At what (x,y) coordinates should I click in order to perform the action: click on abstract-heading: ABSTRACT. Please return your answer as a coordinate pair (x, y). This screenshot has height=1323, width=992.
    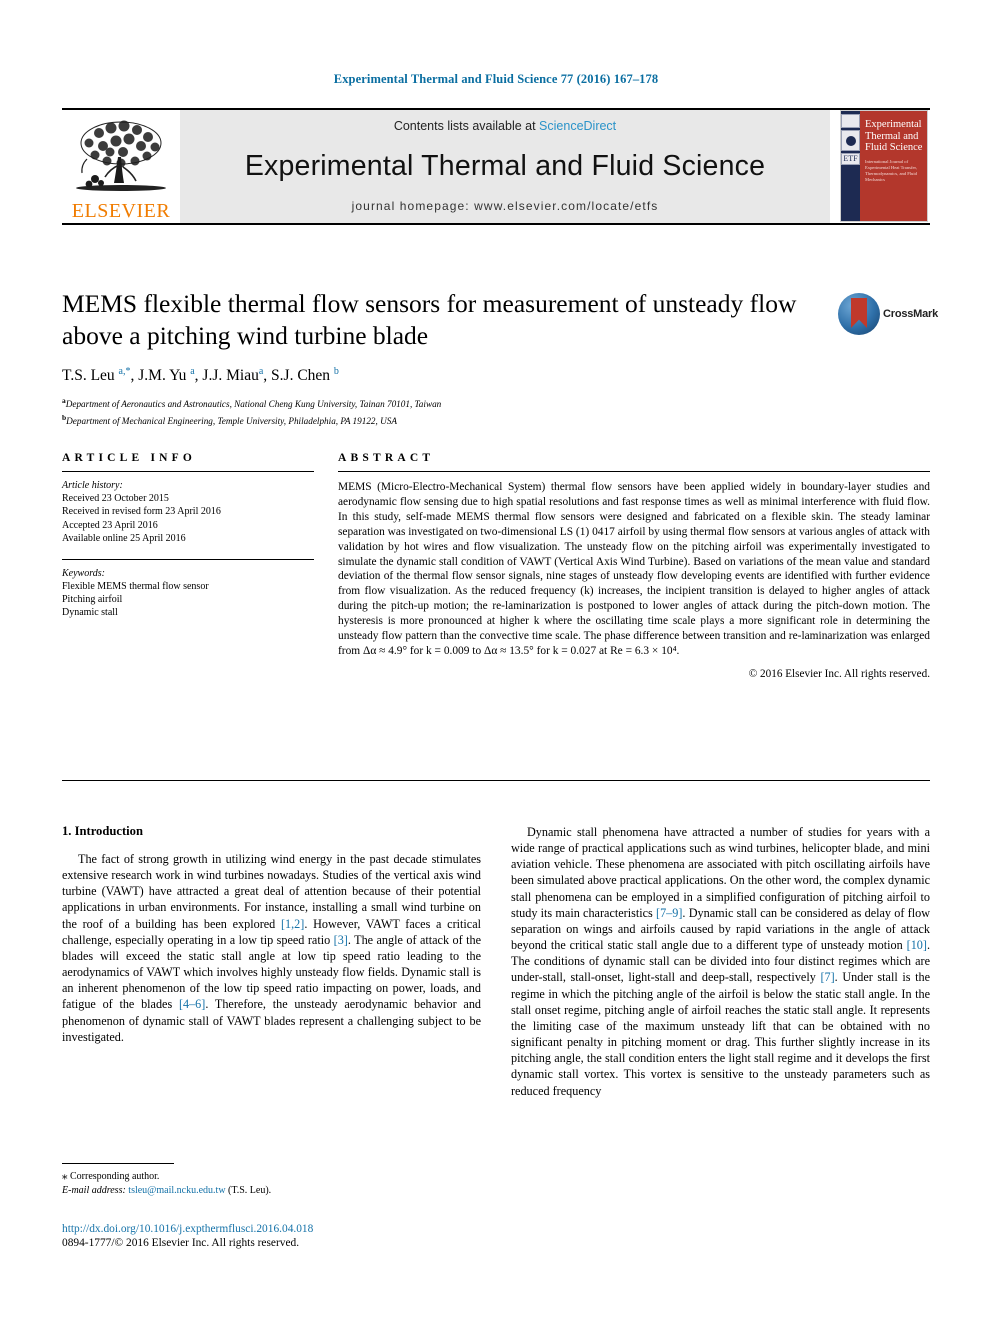
    Looking at the image, I should click on (386, 458).